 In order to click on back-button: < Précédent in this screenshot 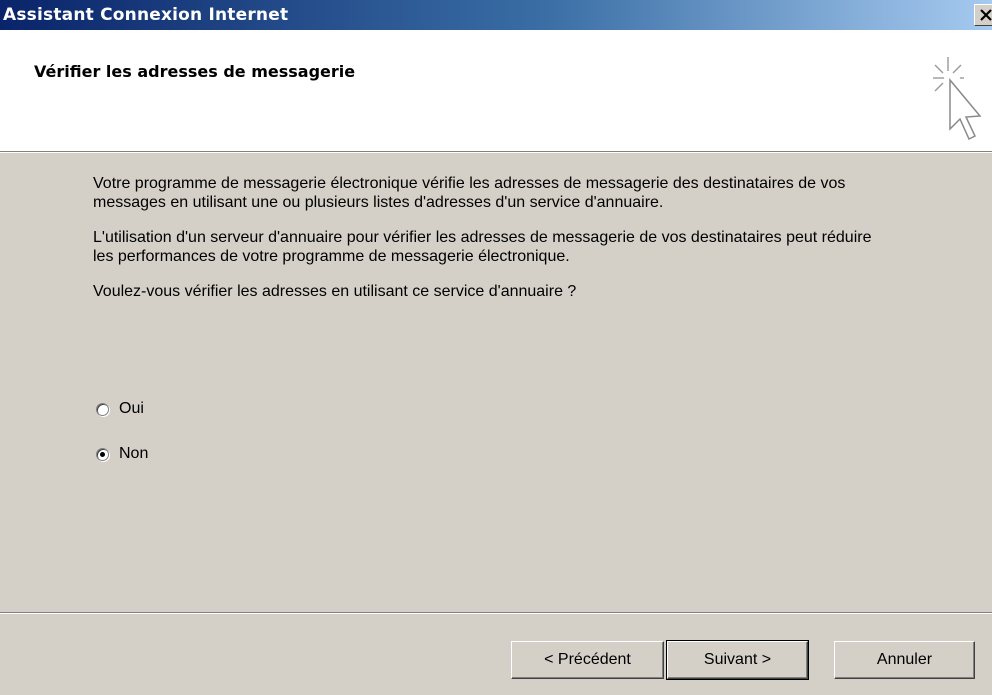, I will do `click(587, 660)`.